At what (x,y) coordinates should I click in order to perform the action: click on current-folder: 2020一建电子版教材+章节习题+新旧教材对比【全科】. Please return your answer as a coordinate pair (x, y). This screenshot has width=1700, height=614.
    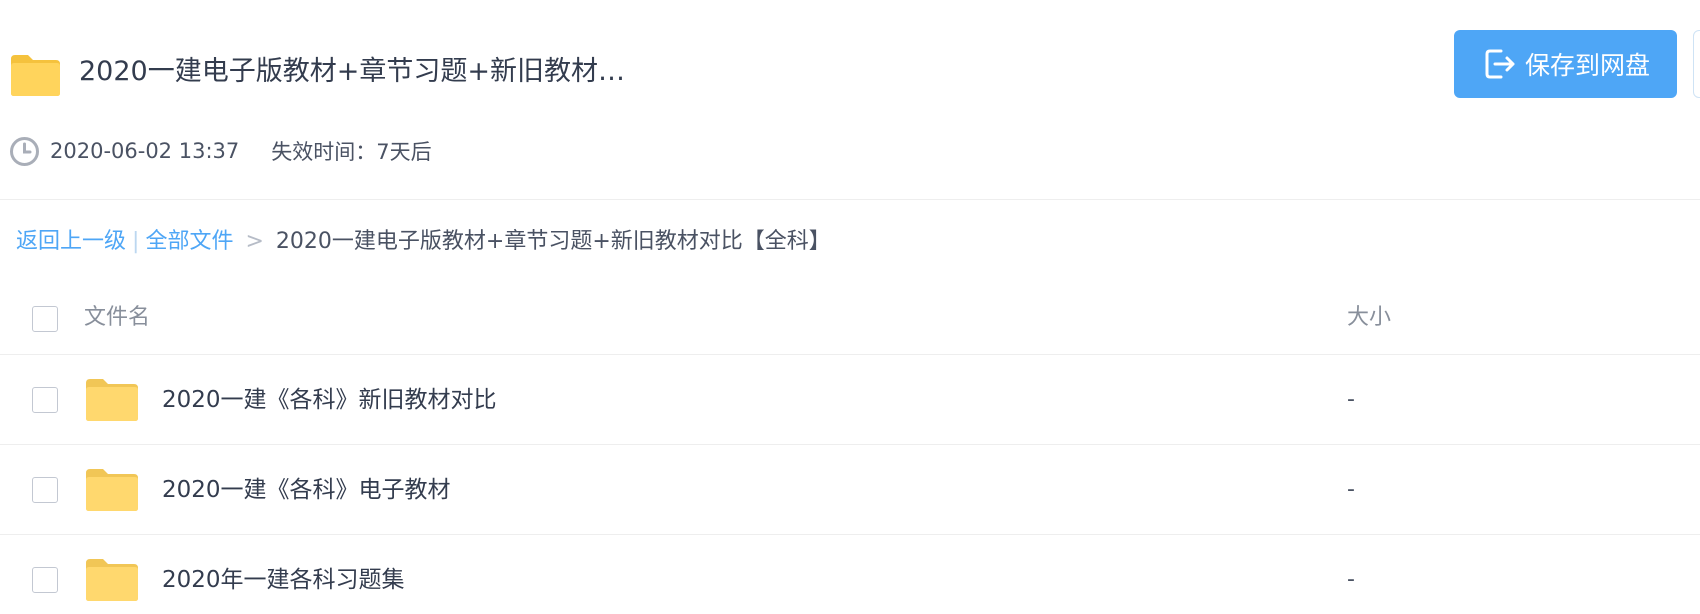
    Looking at the image, I should click on (553, 241).